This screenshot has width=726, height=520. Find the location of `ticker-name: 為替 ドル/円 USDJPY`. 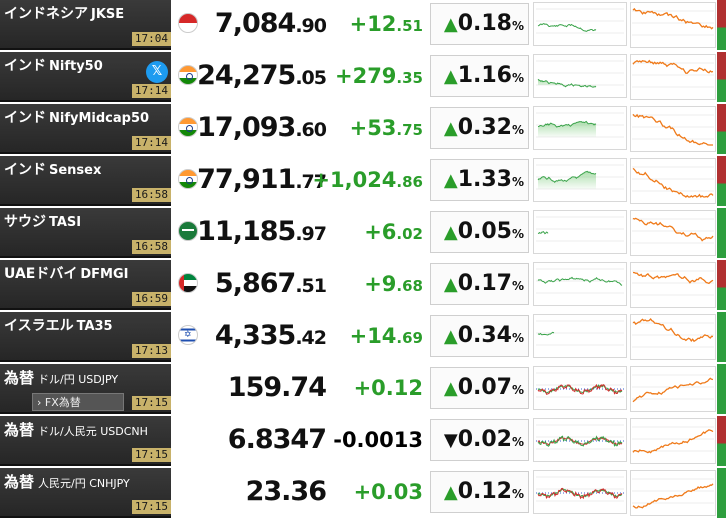

ticker-name: 為替 ドル/円 USDJPY is located at coordinates (61, 377).